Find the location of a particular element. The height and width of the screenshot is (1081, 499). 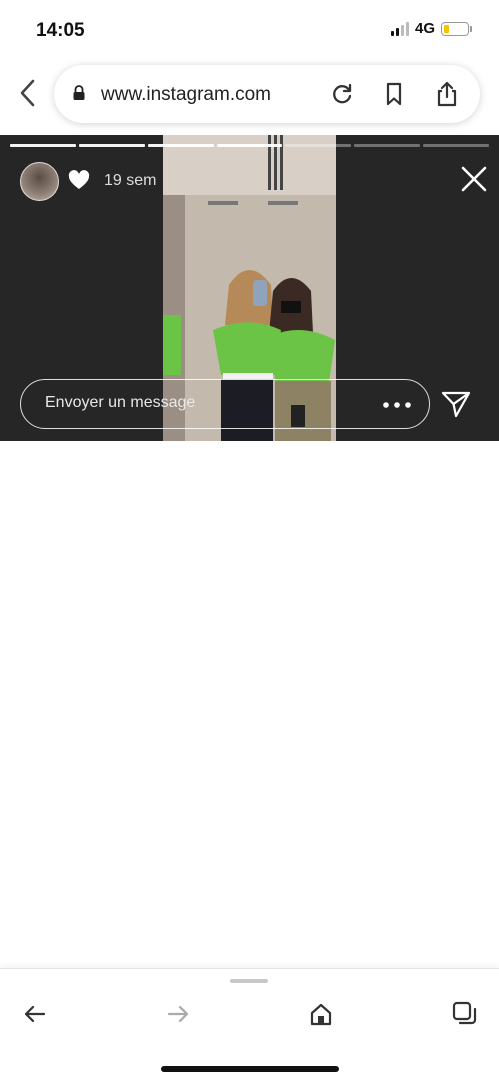

heart-icon is located at coordinates (79, 180).